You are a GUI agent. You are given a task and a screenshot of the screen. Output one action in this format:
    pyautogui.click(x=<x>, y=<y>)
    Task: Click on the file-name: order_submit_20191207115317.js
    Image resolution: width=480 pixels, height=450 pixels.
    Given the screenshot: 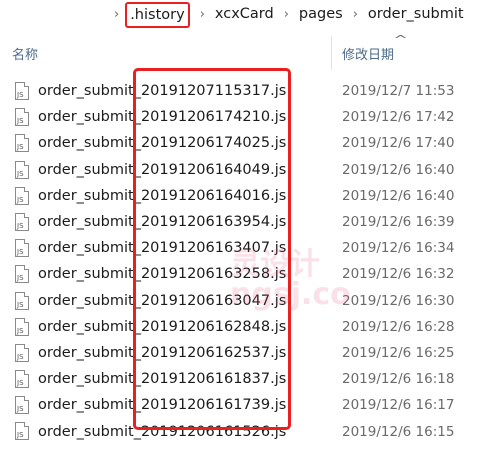 What is the action you would take?
    pyautogui.click(x=162, y=91)
    